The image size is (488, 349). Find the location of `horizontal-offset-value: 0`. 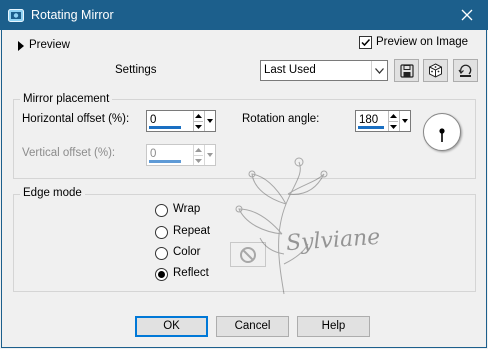

horizontal-offset-value: 0 is located at coordinates (153, 120).